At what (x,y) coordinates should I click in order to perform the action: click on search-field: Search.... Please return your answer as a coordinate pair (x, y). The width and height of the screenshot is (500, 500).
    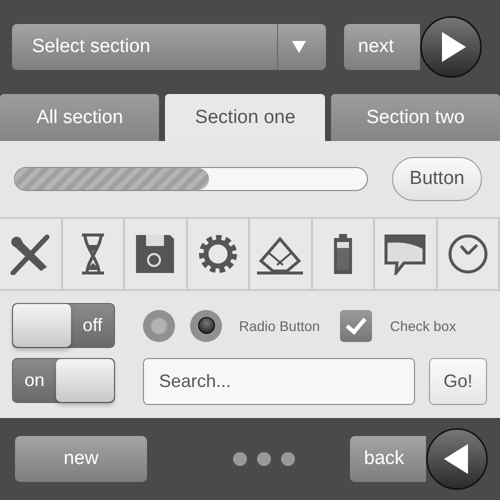
    Looking at the image, I should click on (279, 381).